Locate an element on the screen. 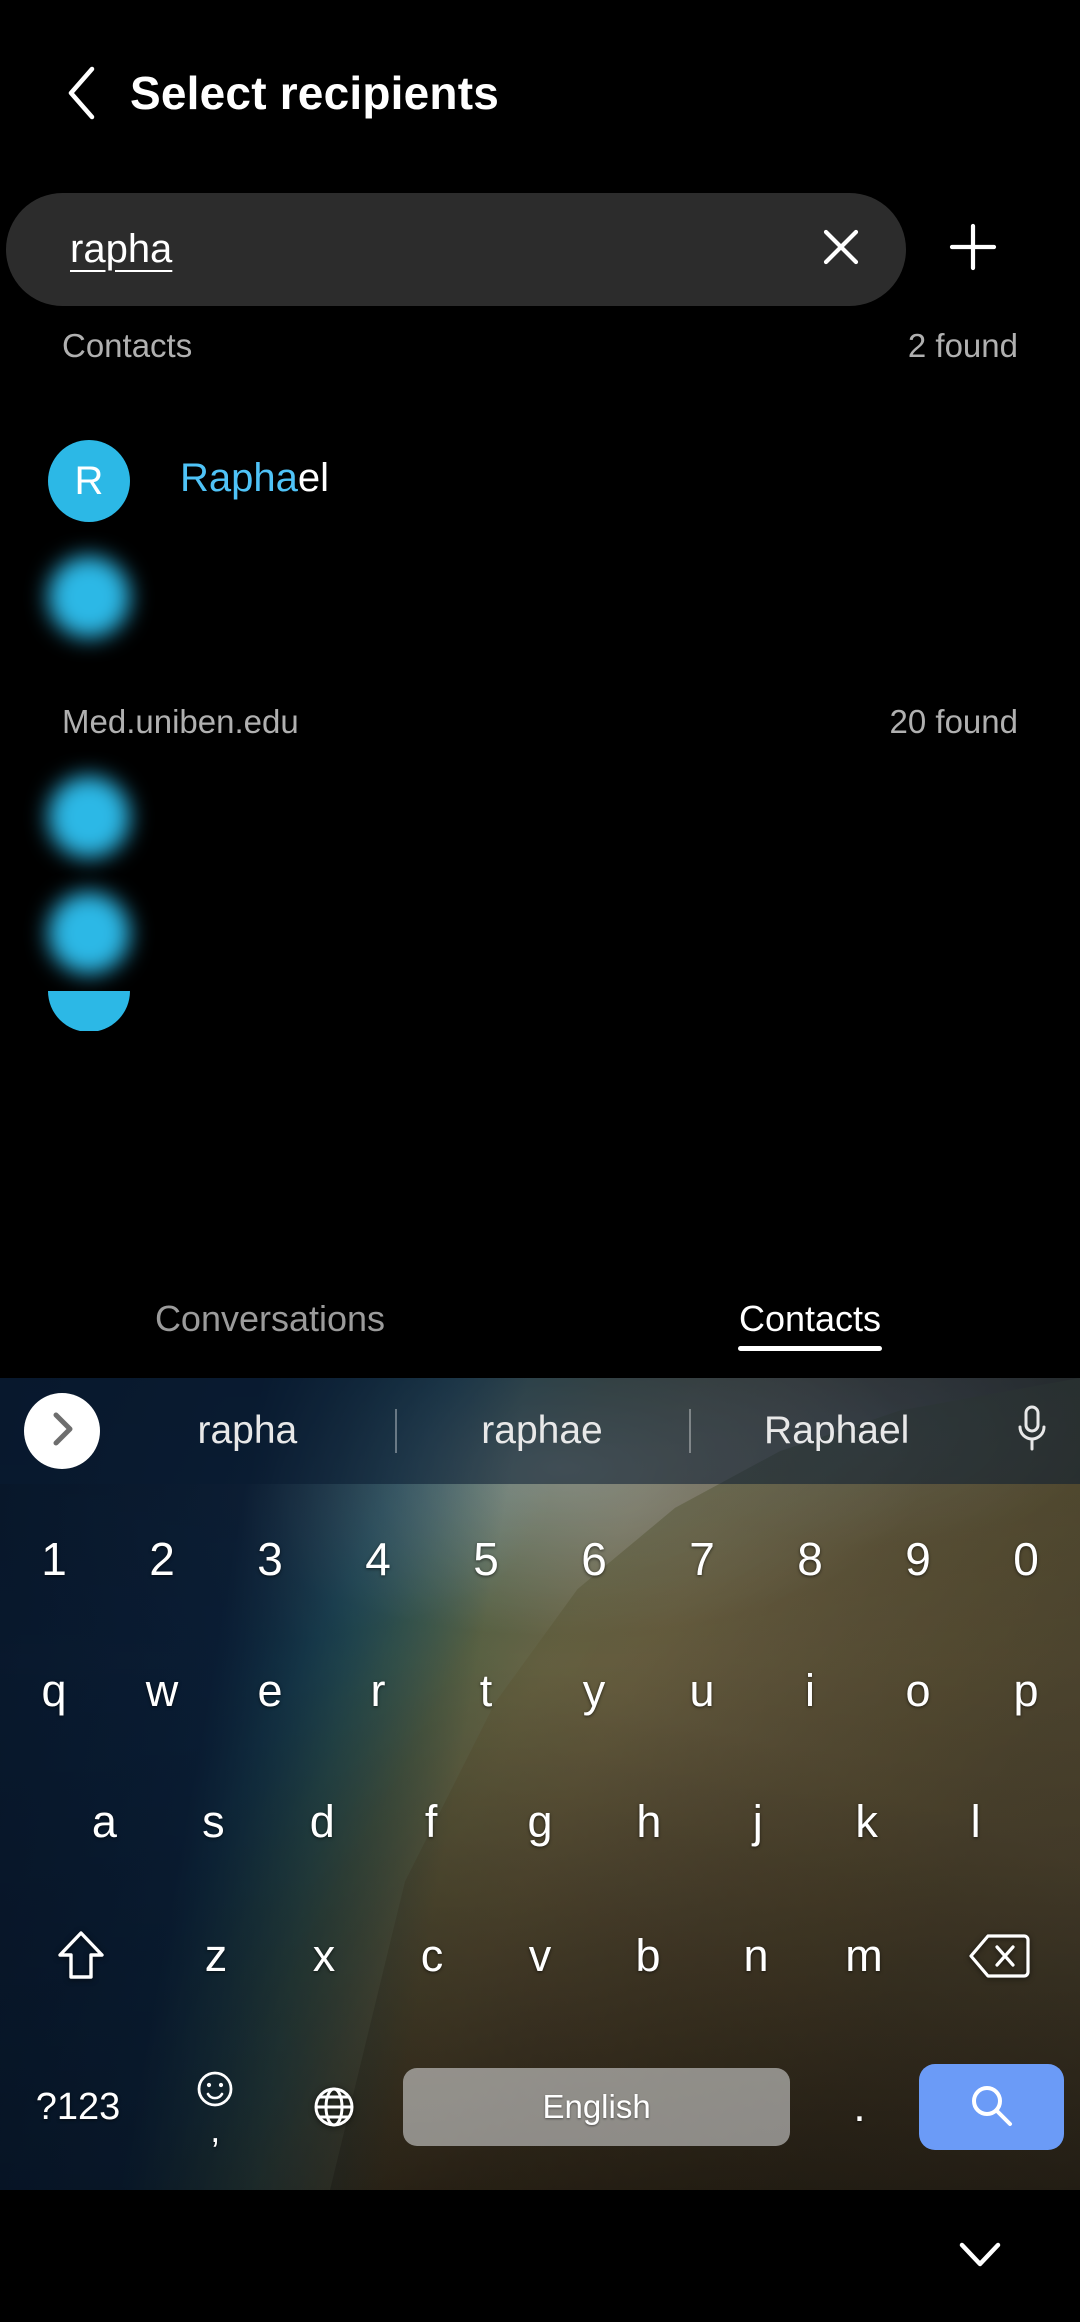  key-g: g is located at coordinates (540, 1821).